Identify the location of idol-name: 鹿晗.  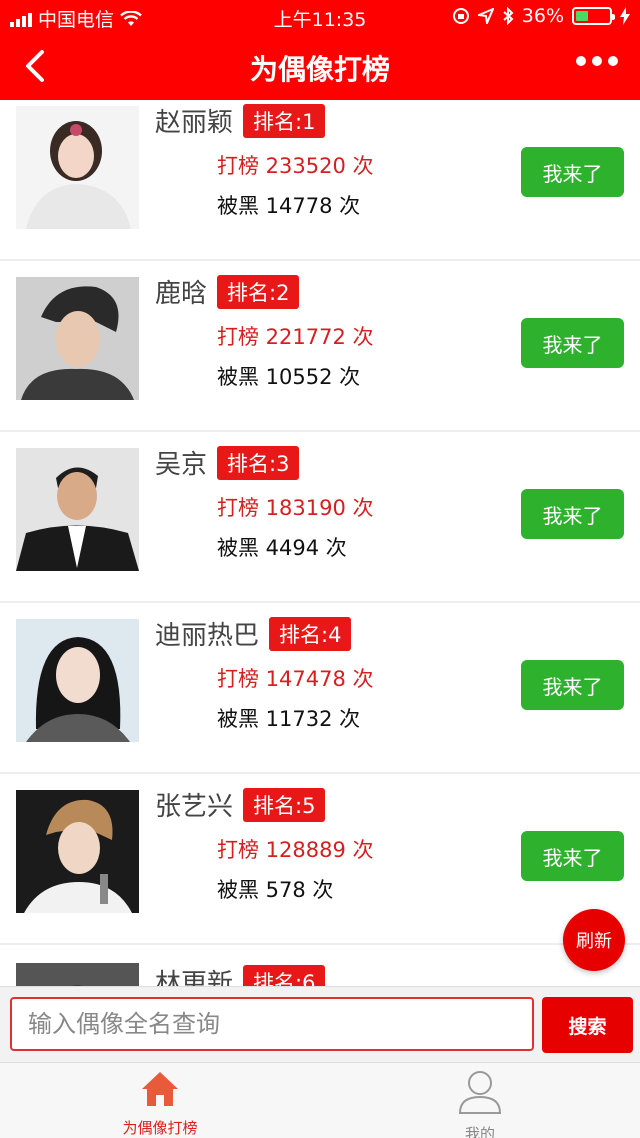
(181, 294).